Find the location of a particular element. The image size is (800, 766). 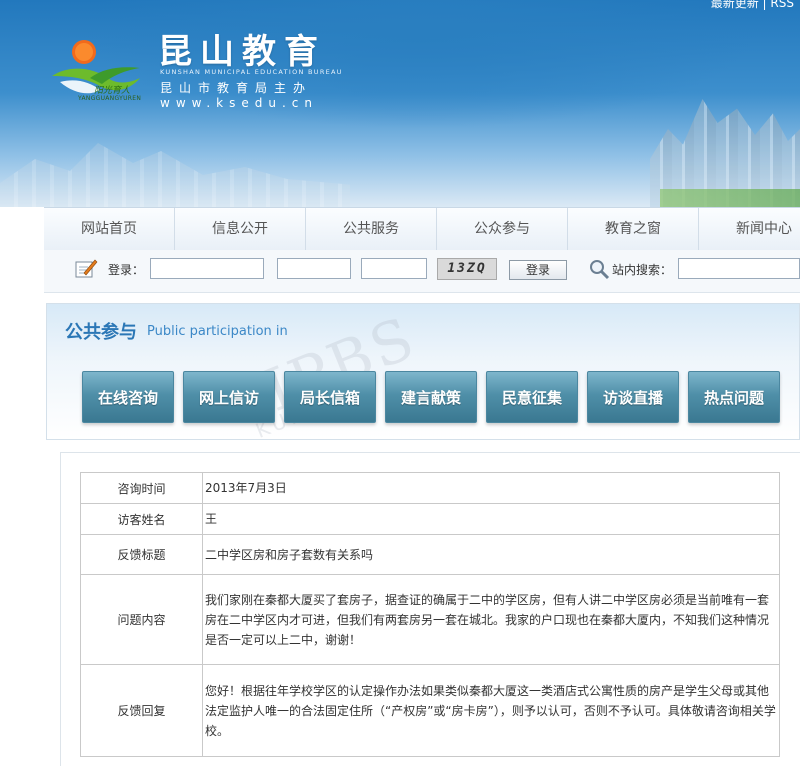

rss-link: RSS is located at coordinates (782, 5).